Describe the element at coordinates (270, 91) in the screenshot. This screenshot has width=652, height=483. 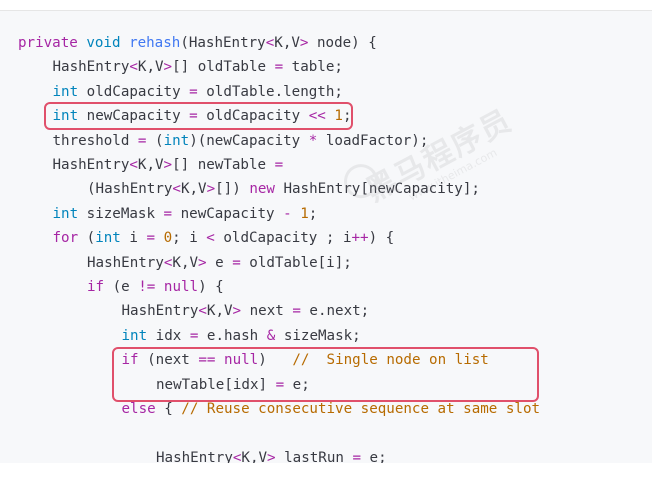
I see `code-token: oldTable.length;` at that location.